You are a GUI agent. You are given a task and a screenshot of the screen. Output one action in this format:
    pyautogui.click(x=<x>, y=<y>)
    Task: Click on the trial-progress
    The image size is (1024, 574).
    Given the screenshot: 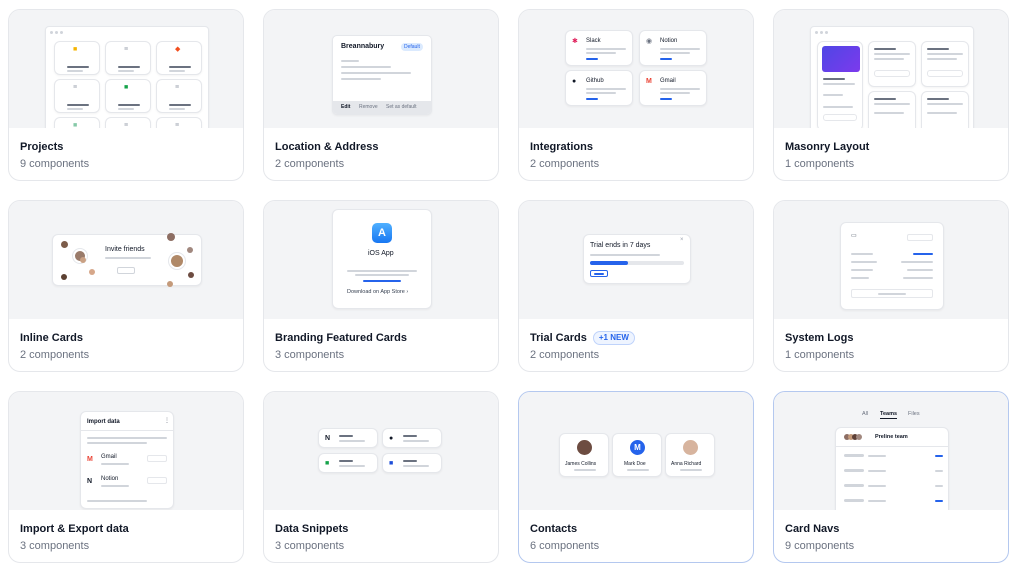 What is the action you would take?
    pyautogui.click(x=637, y=263)
    